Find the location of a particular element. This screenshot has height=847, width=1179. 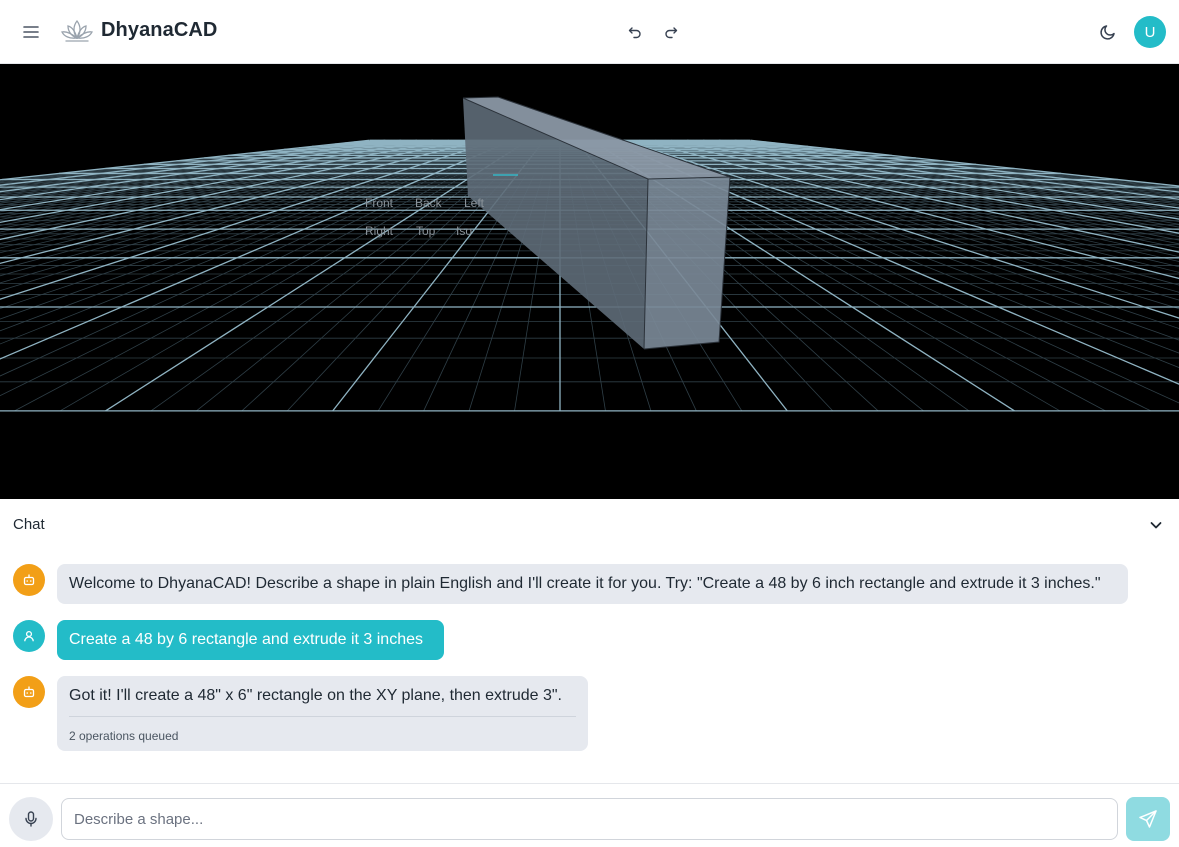

view-back-button: Back is located at coordinates (428, 203).